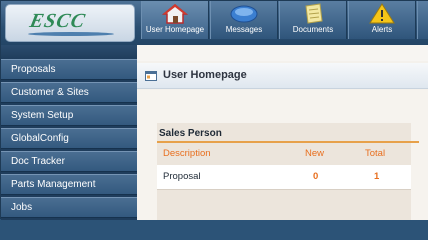 The height and width of the screenshot is (240, 428). I want to click on row-new-count: 0, so click(315, 176).